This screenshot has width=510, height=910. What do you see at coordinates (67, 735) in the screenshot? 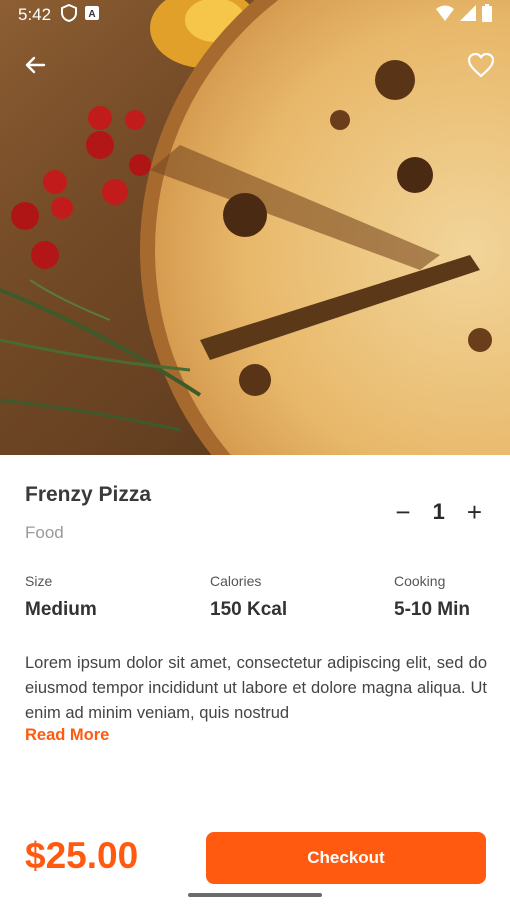
I see `read-more-link: Read More` at bounding box center [67, 735].